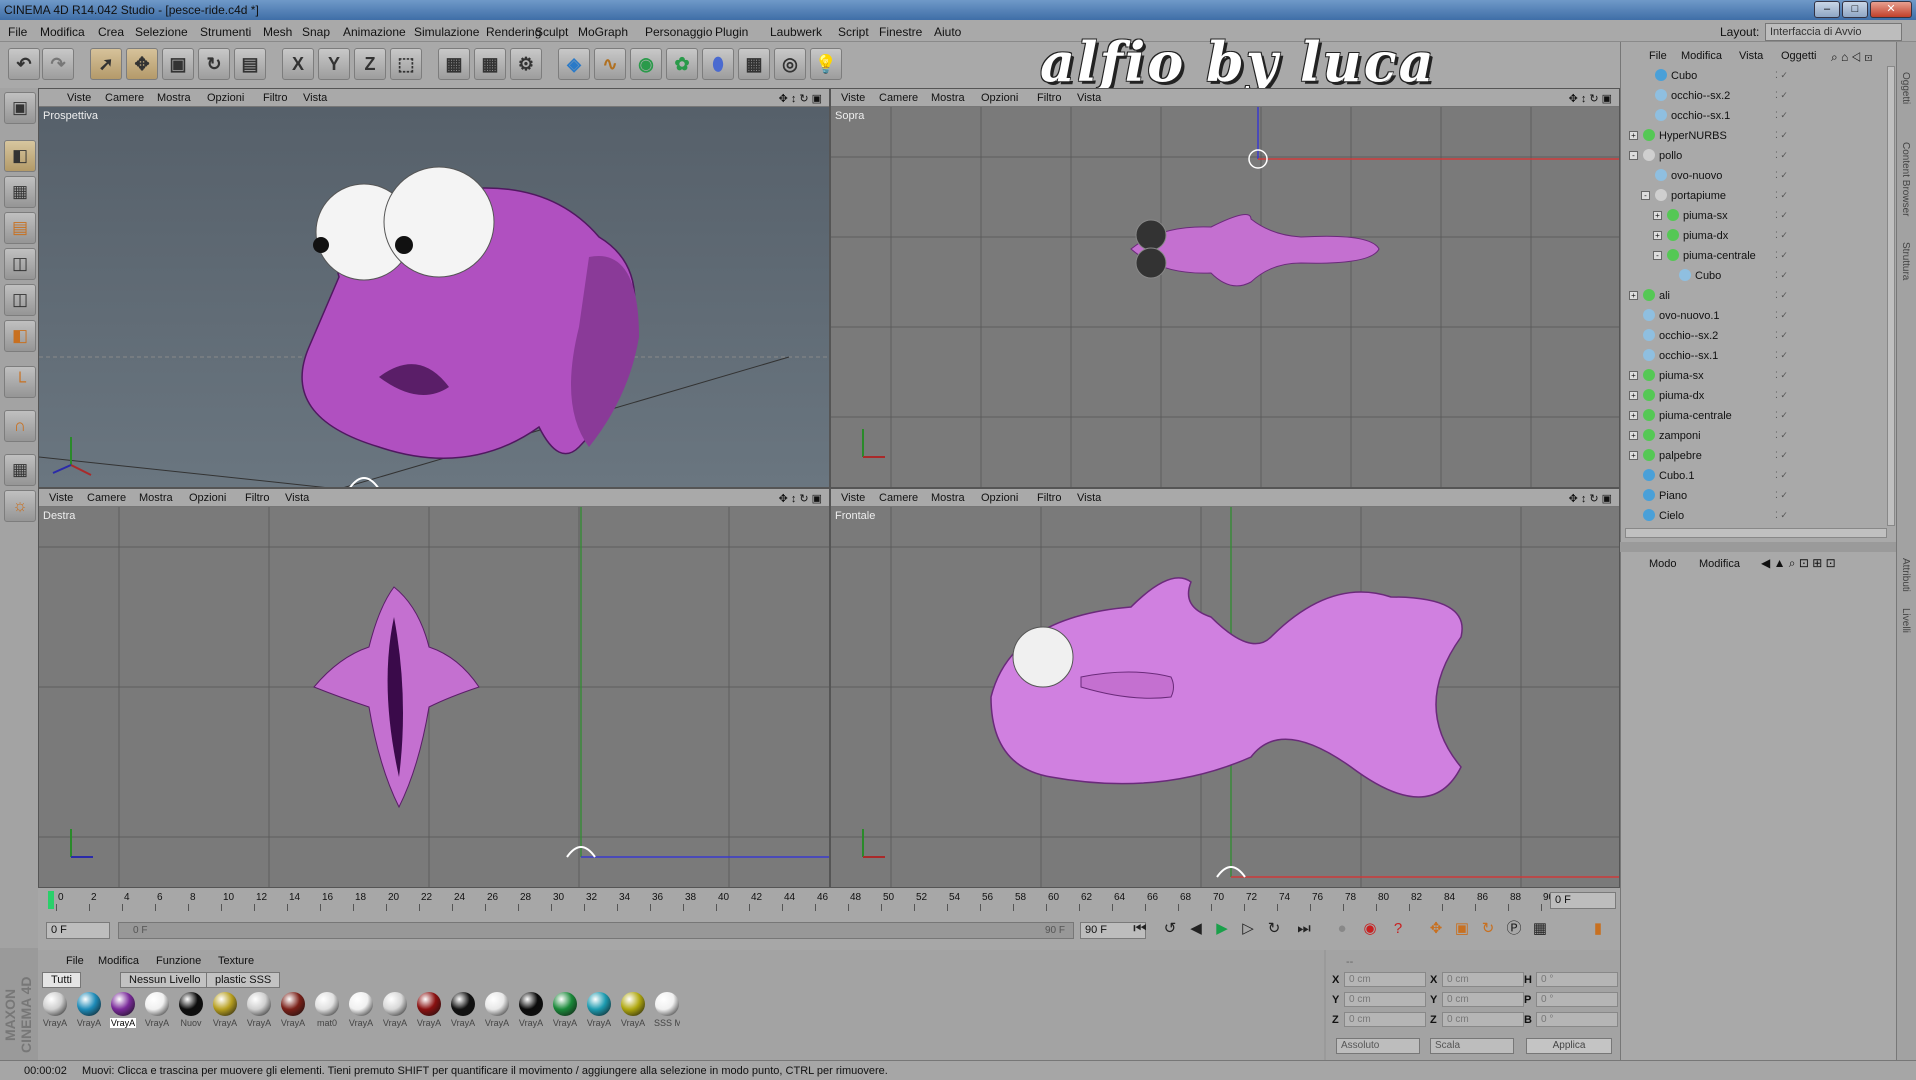 The height and width of the screenshot is (1080, 1916). I want to click on model-mode-icon: ◧, so click(20, 156).